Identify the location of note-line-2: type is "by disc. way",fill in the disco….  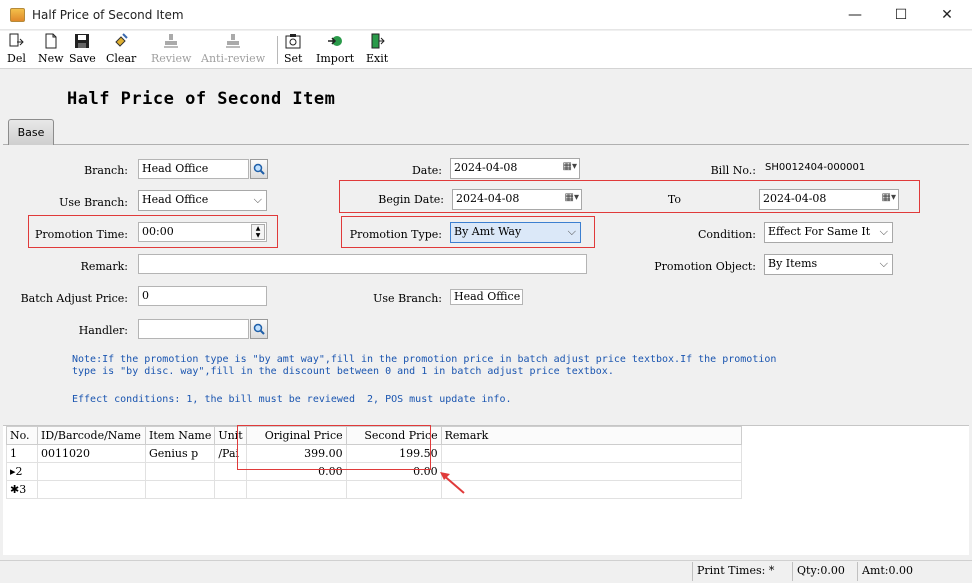
(343, 371).